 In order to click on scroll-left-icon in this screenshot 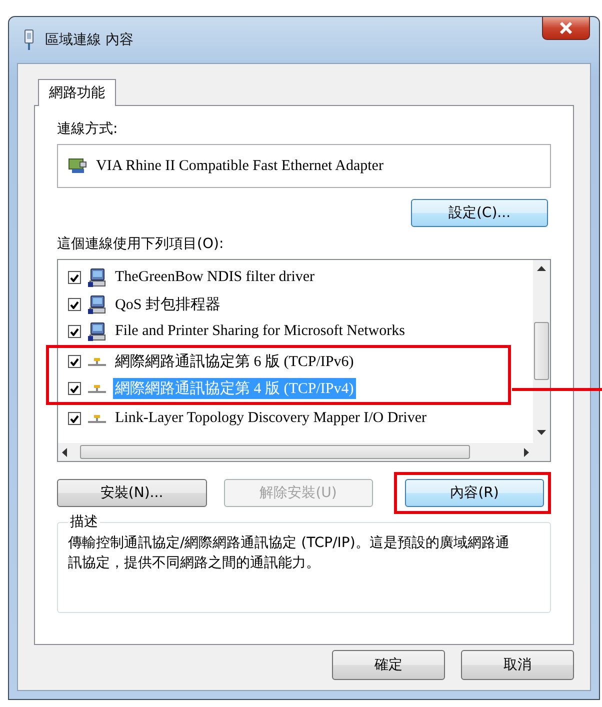, I will do `click(64, 452)`.